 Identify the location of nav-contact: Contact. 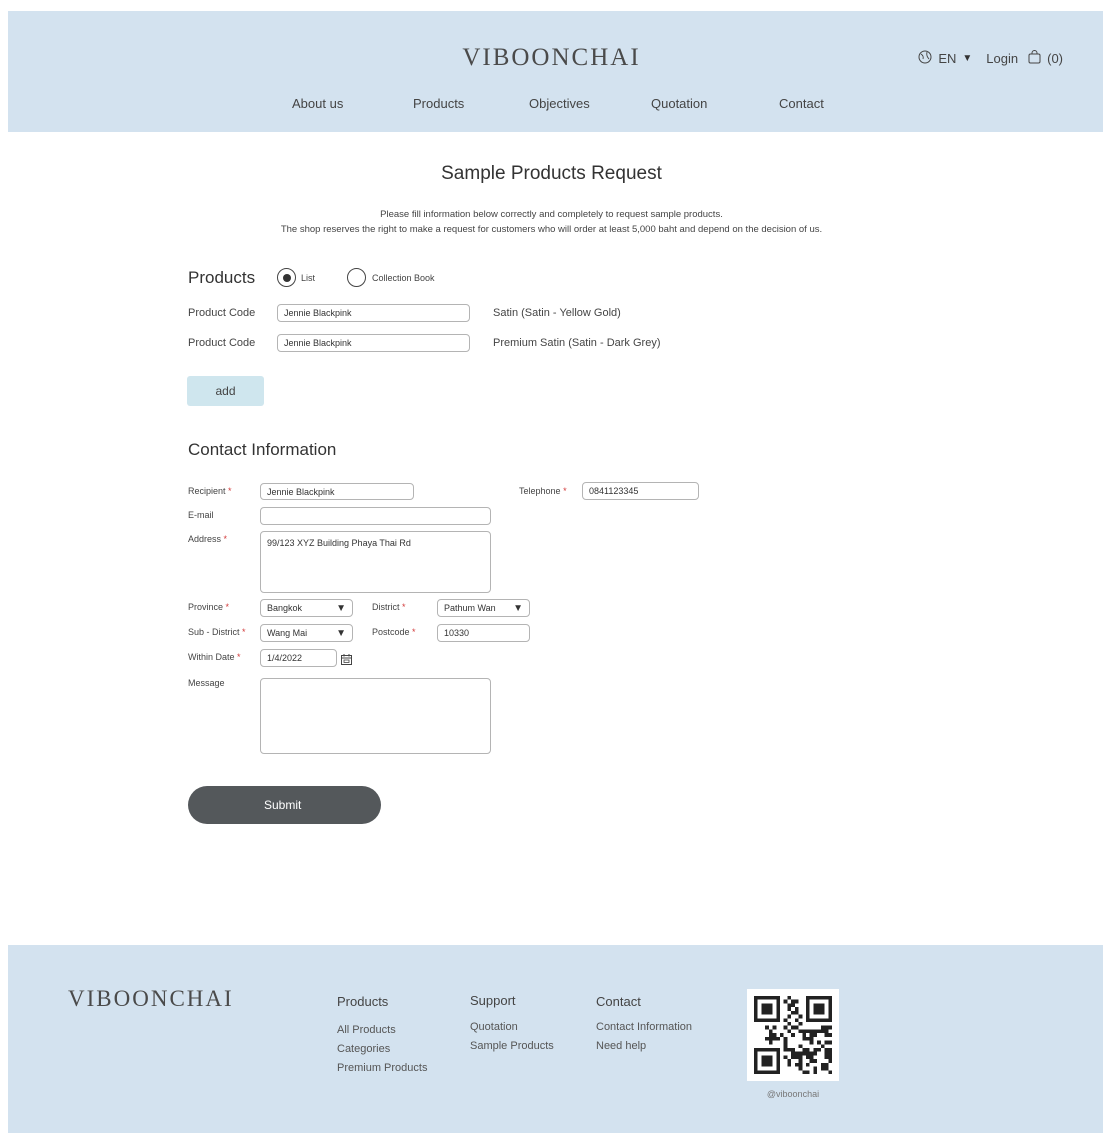
(801, 103).